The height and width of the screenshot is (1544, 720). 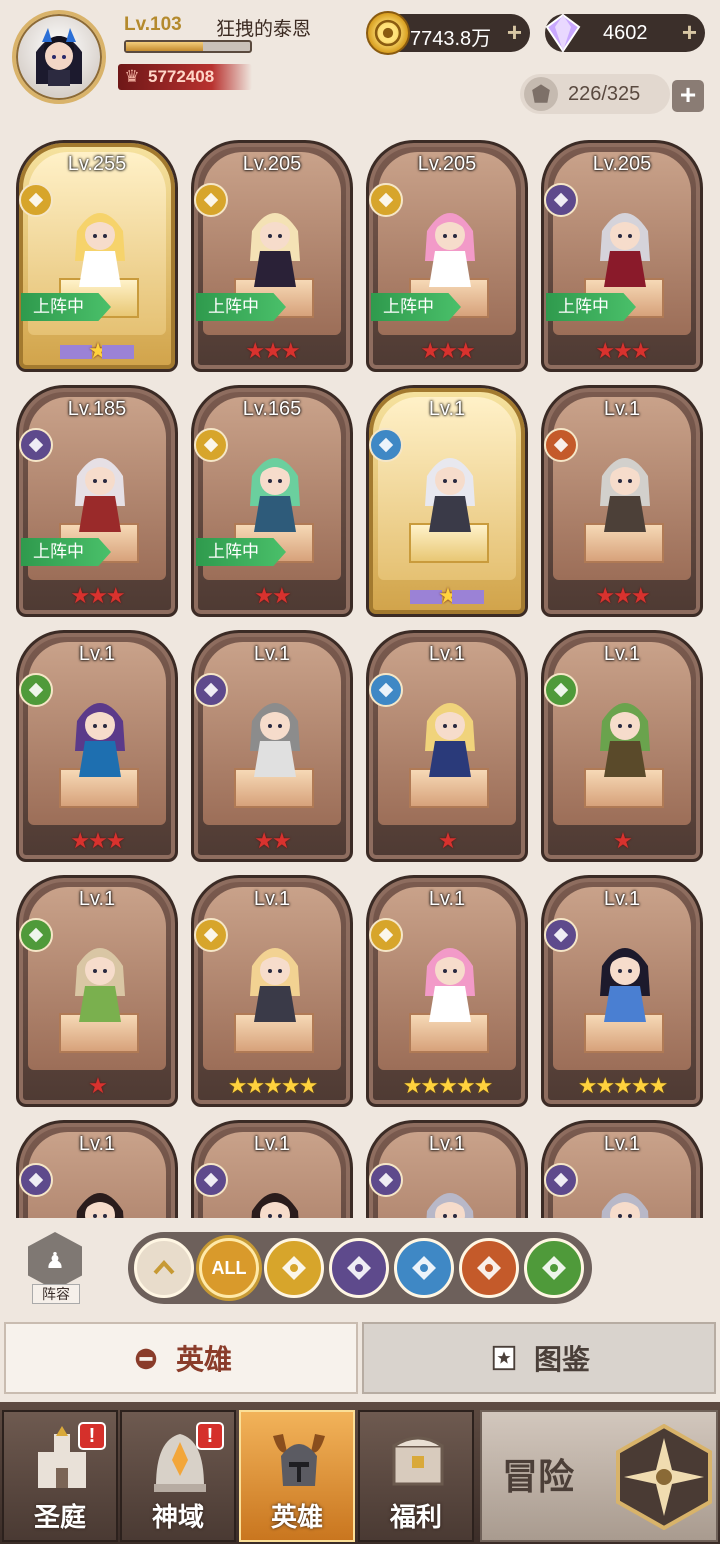 I want to click on tab-heroes-label: 英雄, so click(x=203, y=1359).